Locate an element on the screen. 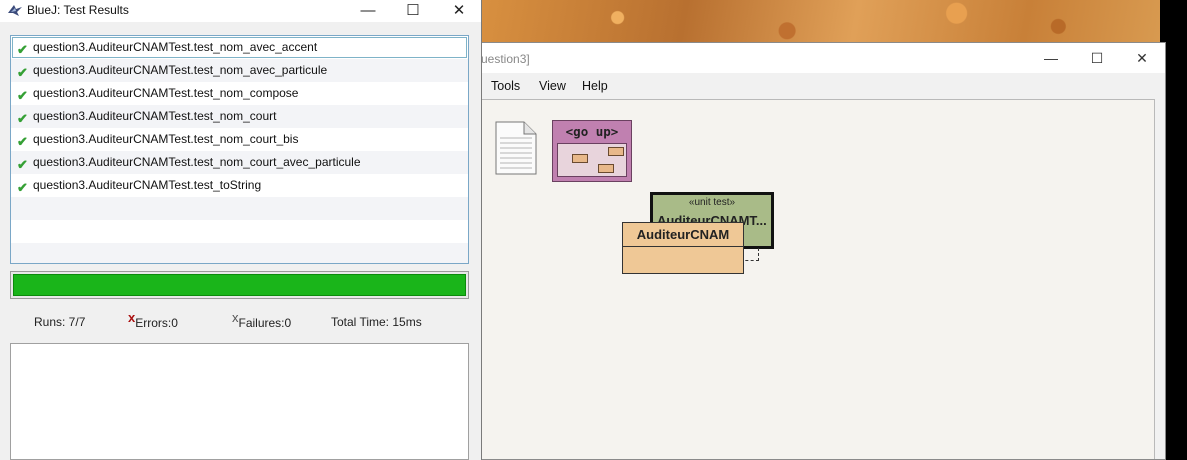 The image size is (1187, 460). progress-fill is located at coordinates (239, 285).